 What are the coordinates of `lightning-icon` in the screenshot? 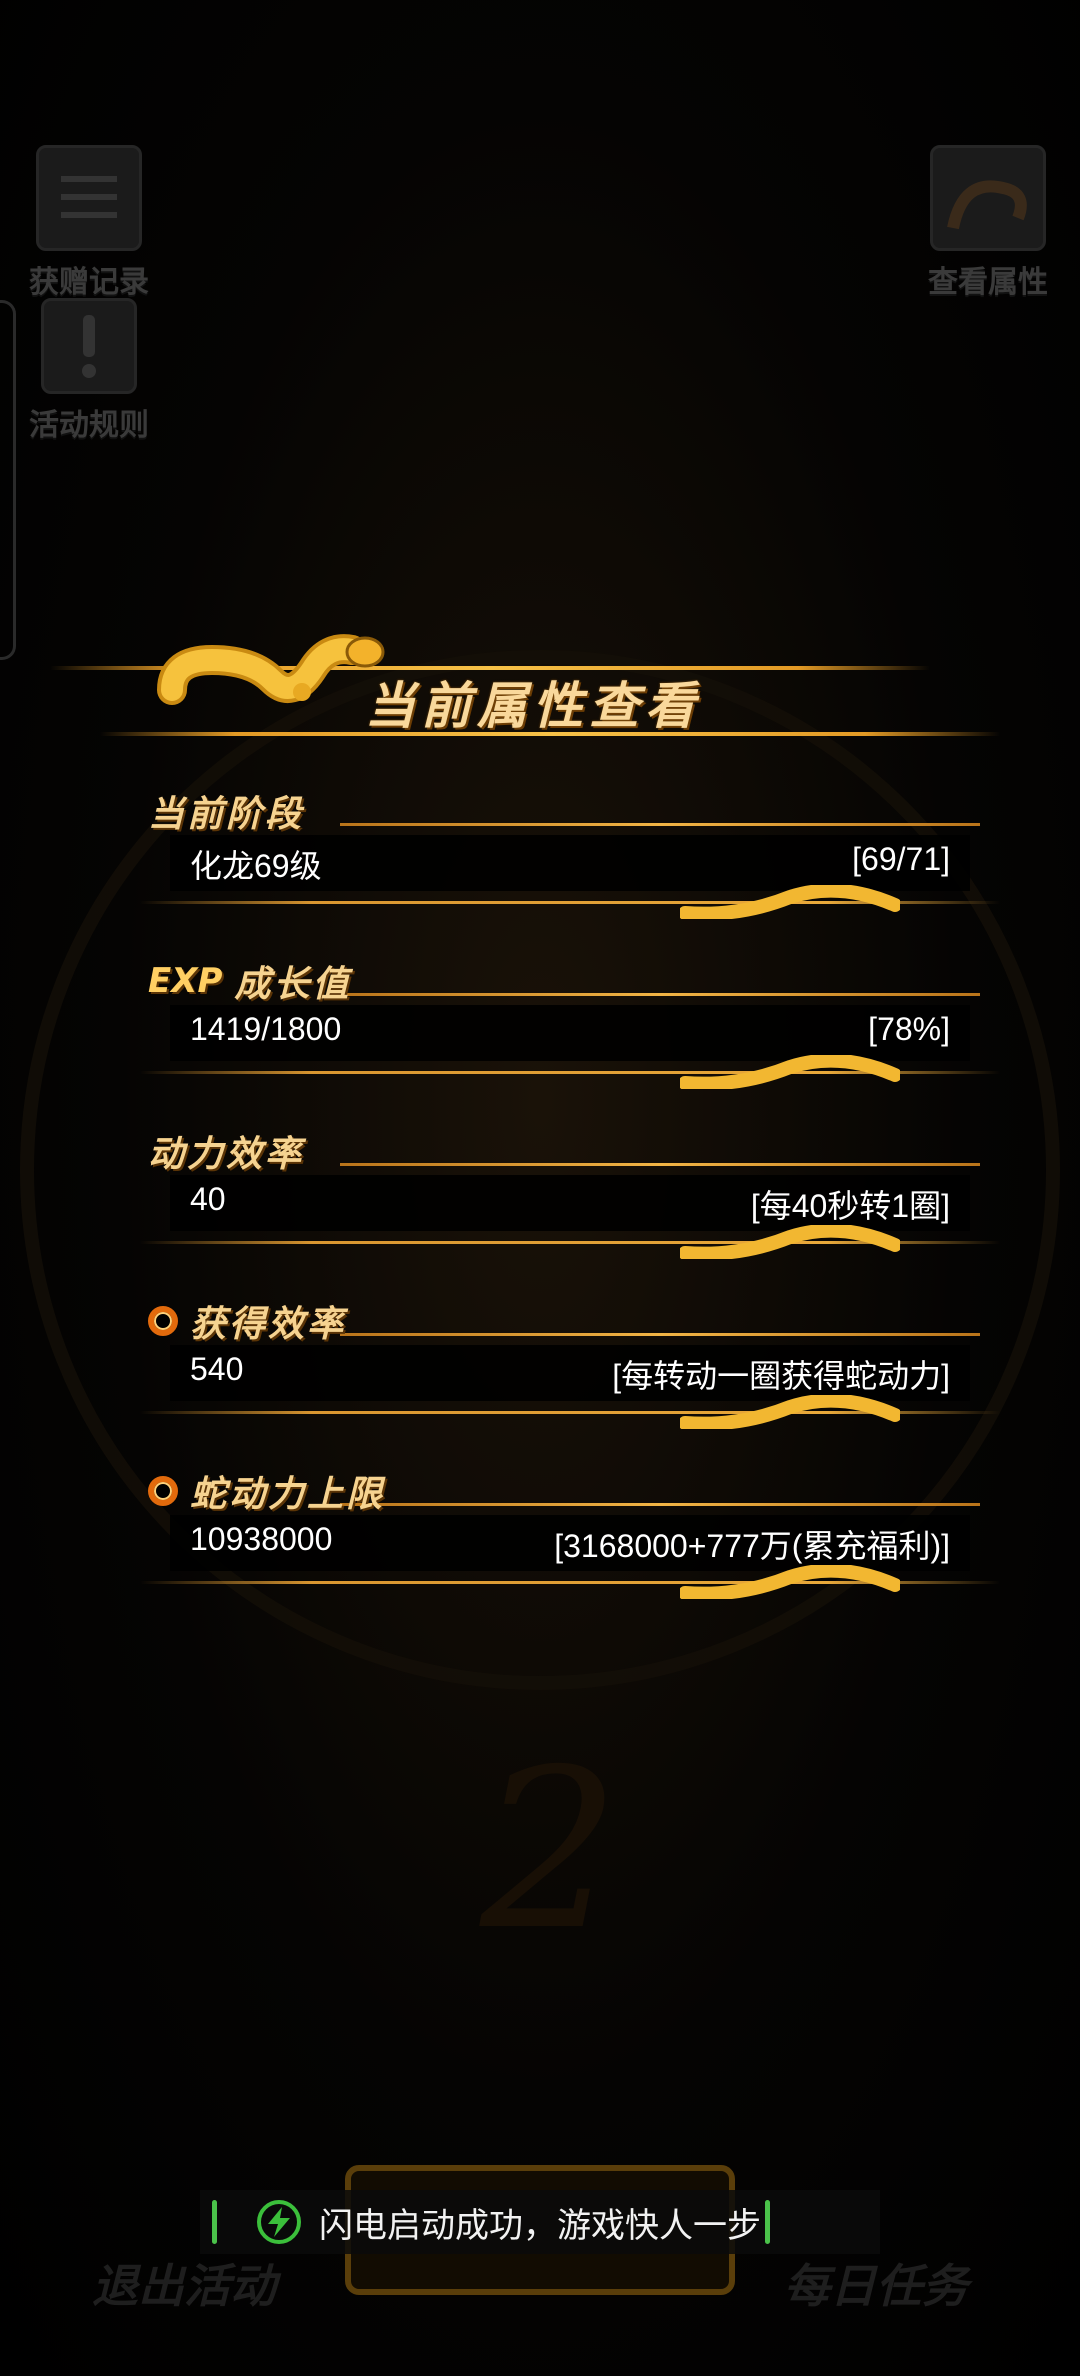 It's located at (279, 2222).